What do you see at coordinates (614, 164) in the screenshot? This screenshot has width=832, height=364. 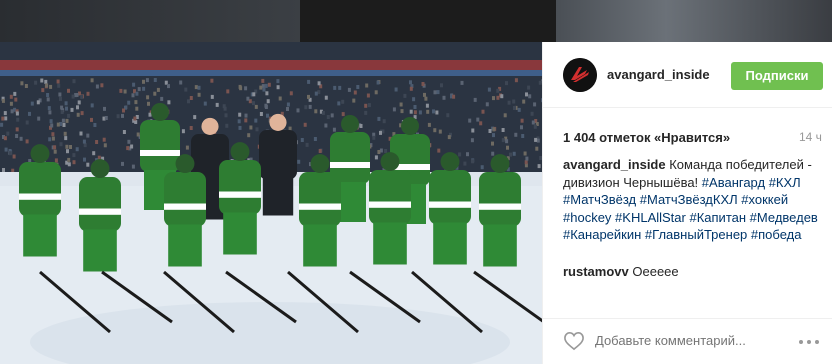 I see `caption-username: avangard_inside` at bounding box center [614, 164].